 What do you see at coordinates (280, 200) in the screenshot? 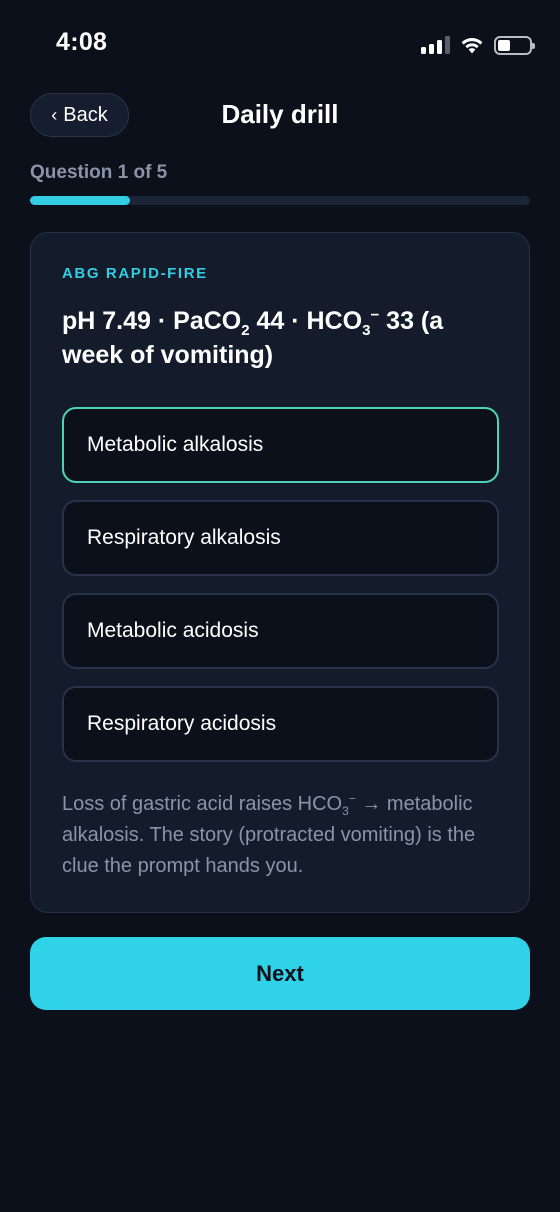
I see `progress-bar` at bounding box center [280, 200].